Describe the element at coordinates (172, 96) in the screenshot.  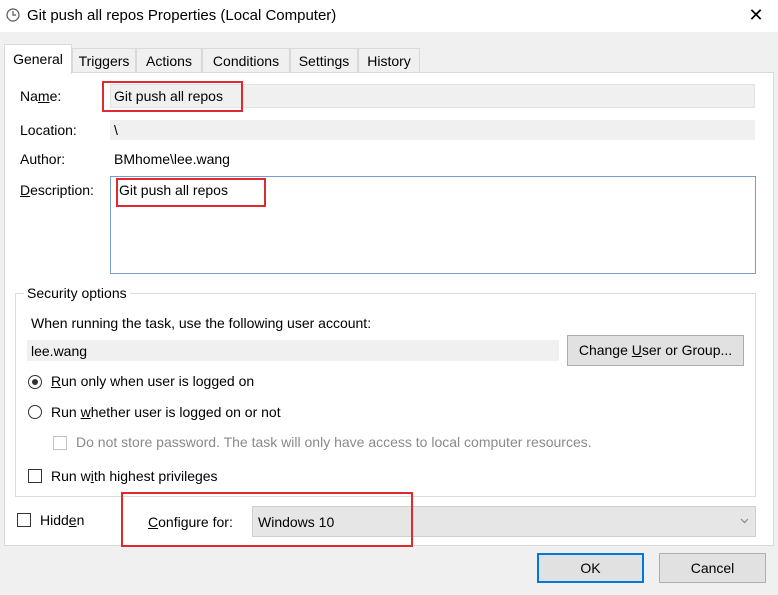
I see `name-highlight-box` at that location.